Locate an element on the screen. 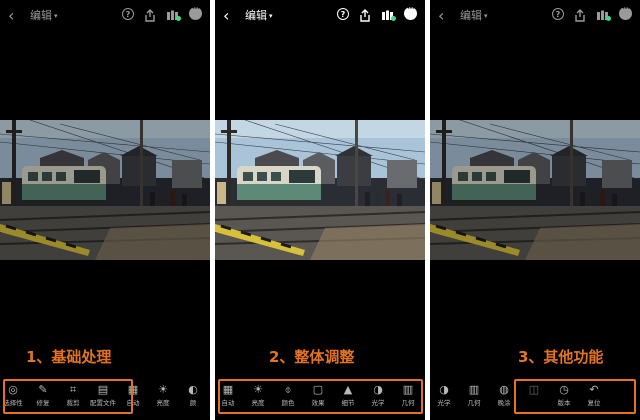 The image size is (640, 420). geometry-icon: ▥ is located at coordinates (474, 389).